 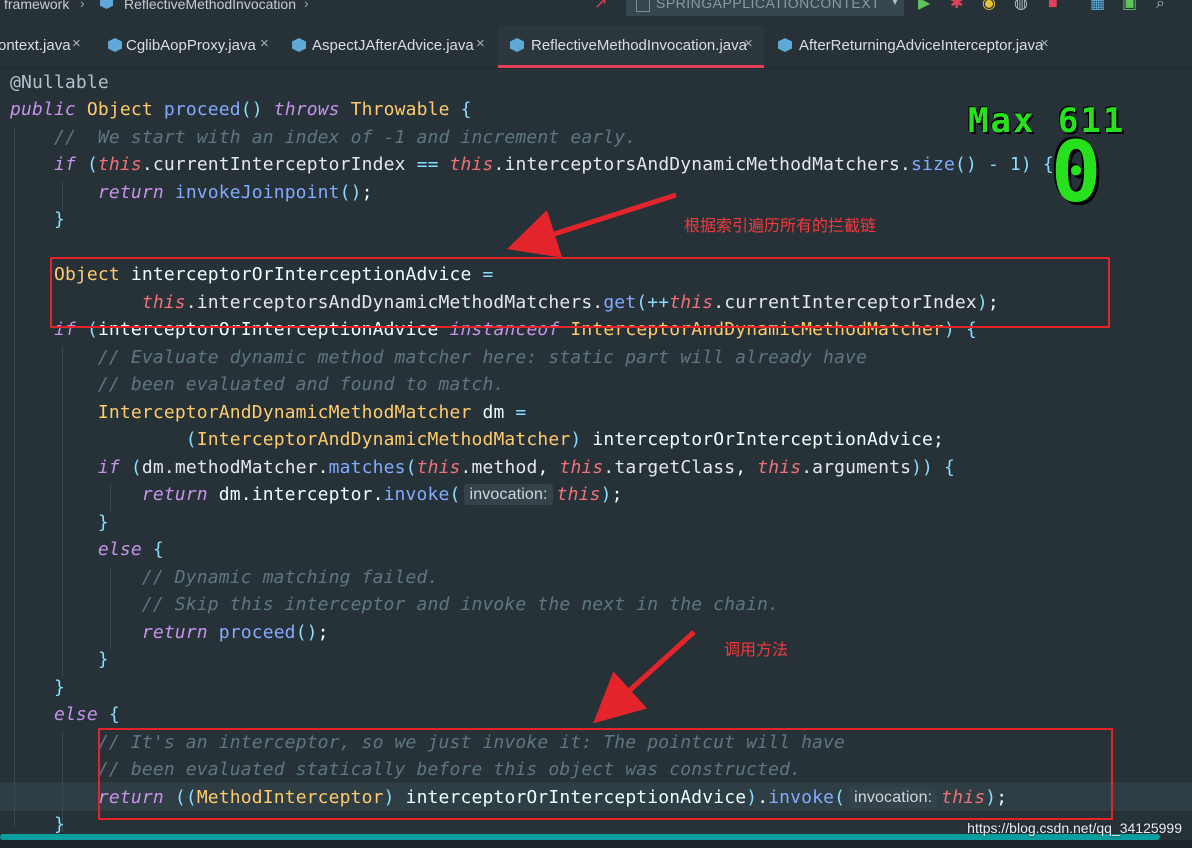 I want to click on arrow-to-get-interceptor, so click(x=591, y=225).